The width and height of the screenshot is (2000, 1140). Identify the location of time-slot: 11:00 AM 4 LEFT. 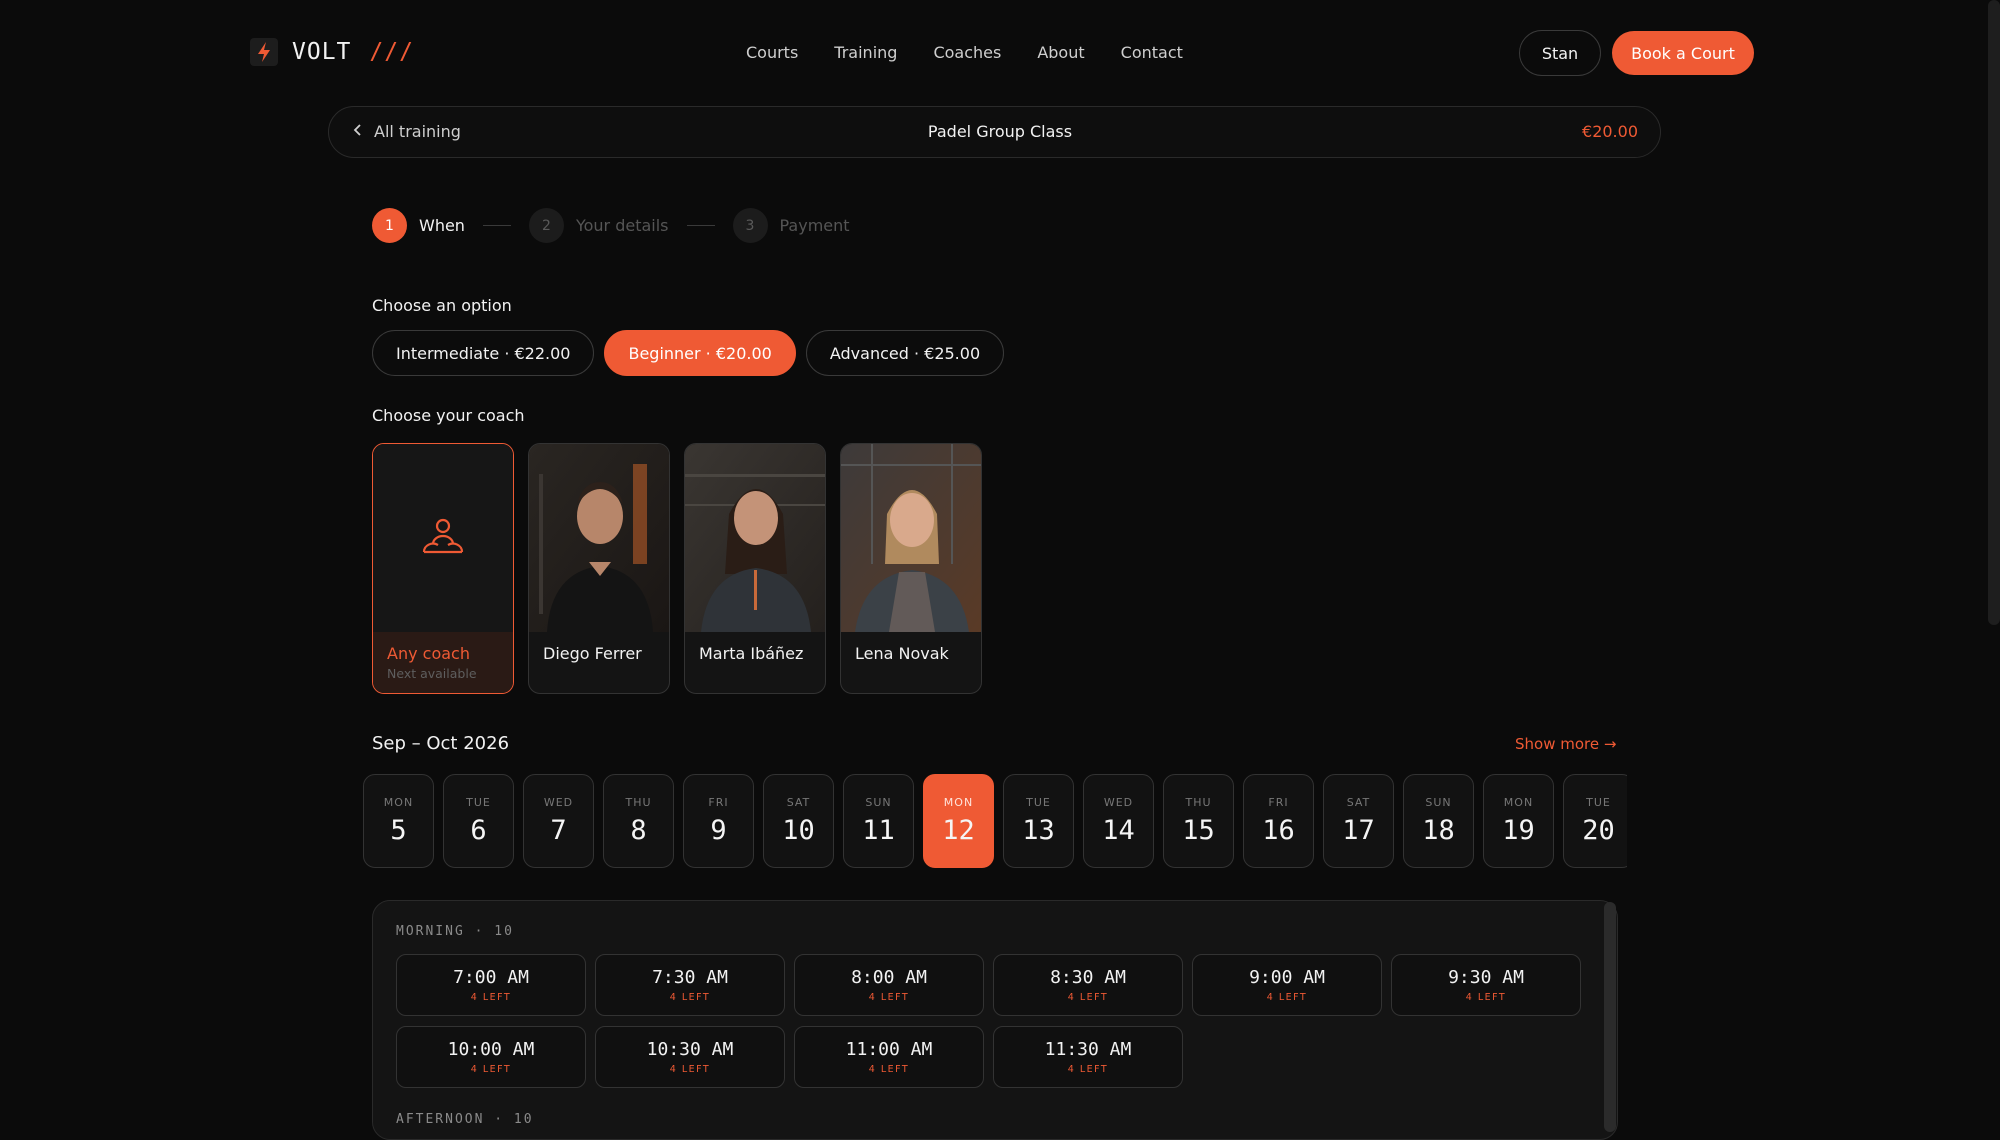
(889, 1057).